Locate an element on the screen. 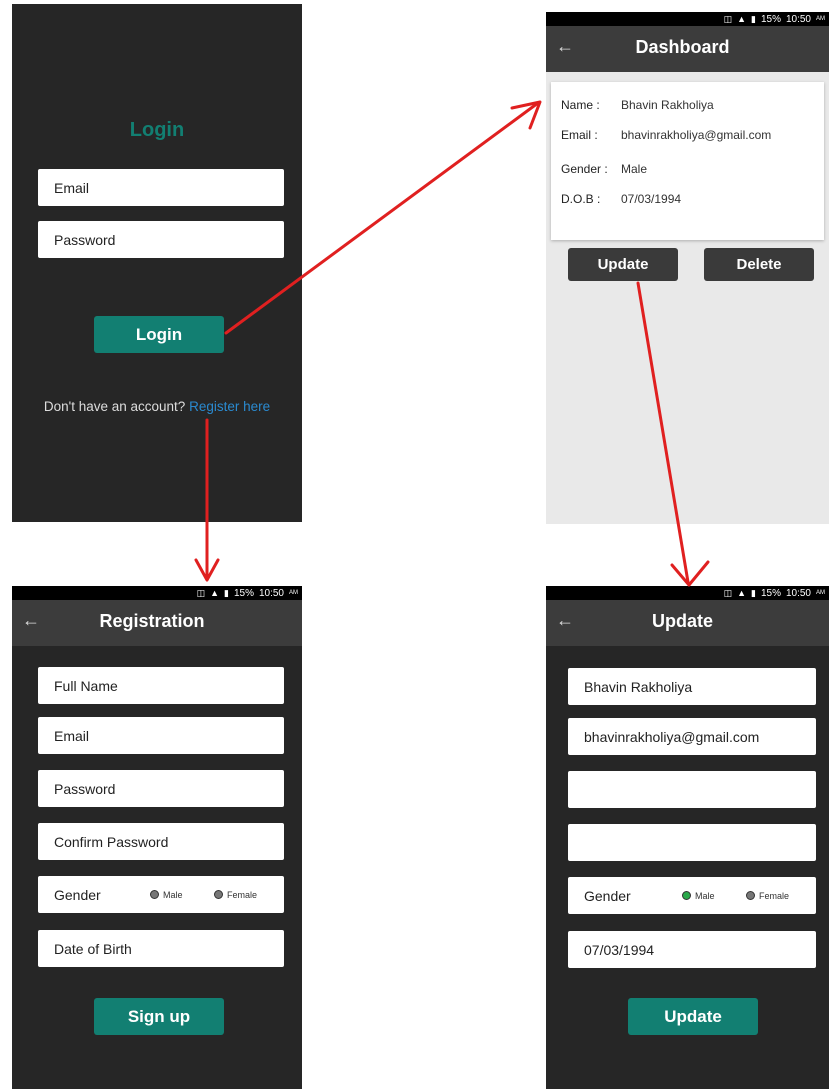 This screenshot has height=1089, width=829. update-submit-button: Update is located at coordinates (693, 1016).